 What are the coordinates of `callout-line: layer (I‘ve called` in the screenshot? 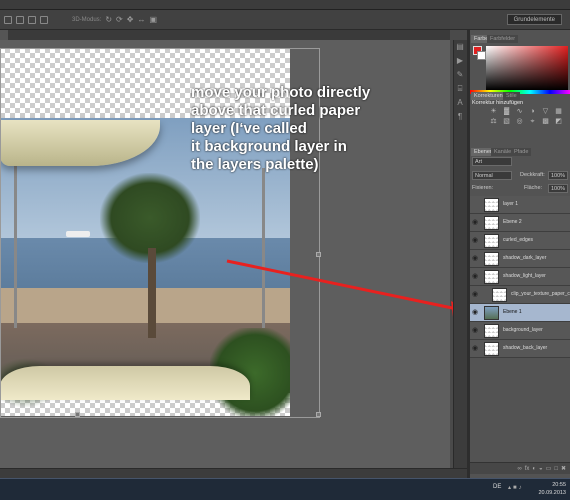 It's located at (249, 128).